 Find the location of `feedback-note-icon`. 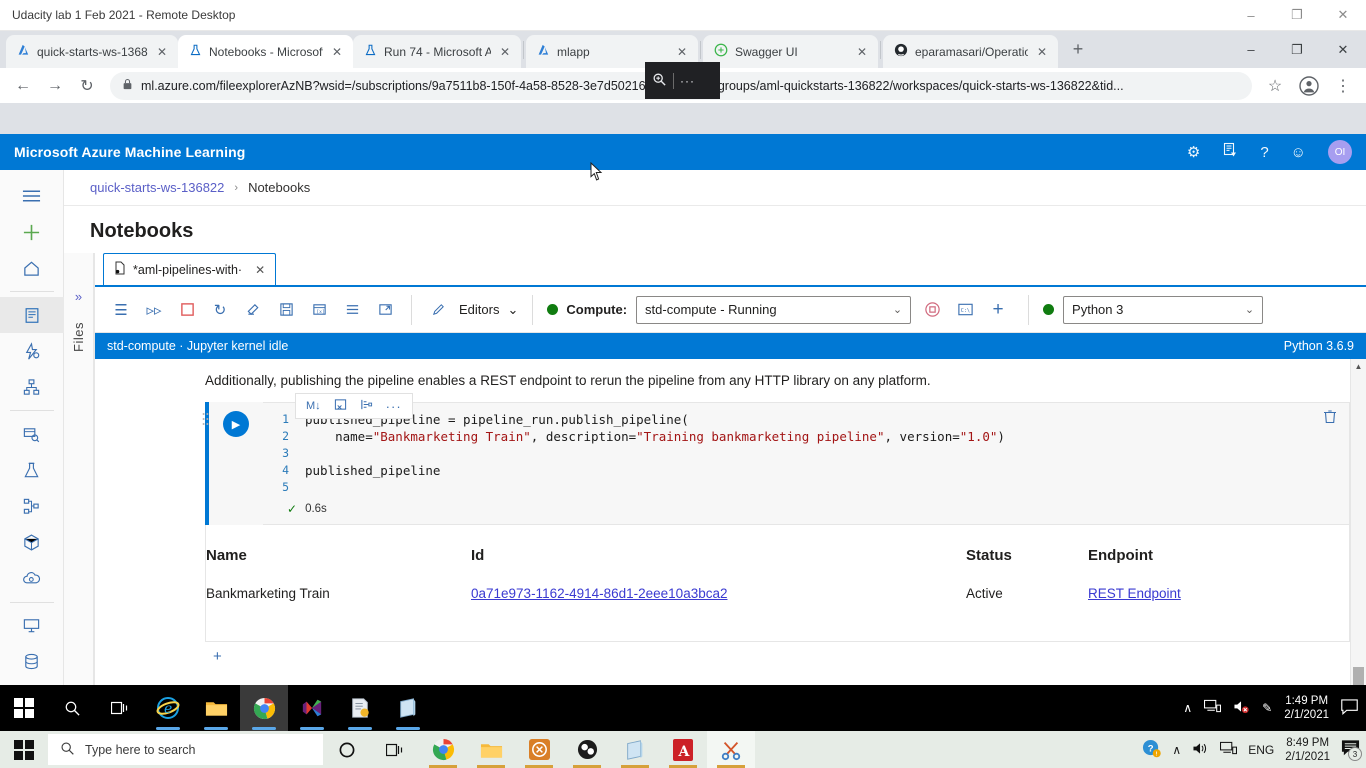

feedback-note-icon is located at coordinates (1230, 152).